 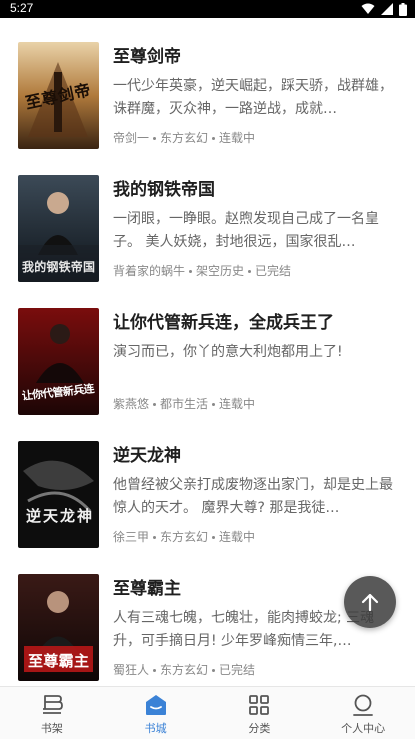 I want to click on wifi-icon, so click(x=368, y=8).